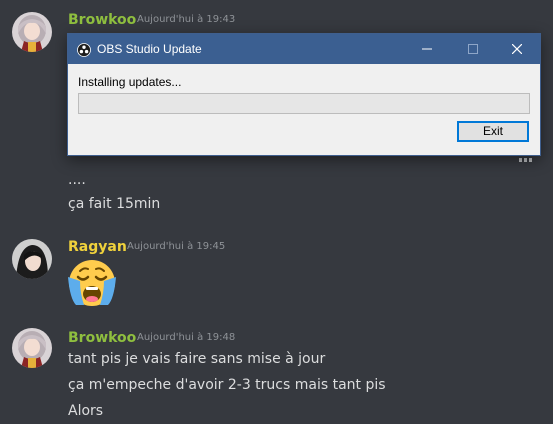  What do you see at coordinates (84, 49) in the screenshot?
I see `obs-icon` at bounding box center [84, 49].